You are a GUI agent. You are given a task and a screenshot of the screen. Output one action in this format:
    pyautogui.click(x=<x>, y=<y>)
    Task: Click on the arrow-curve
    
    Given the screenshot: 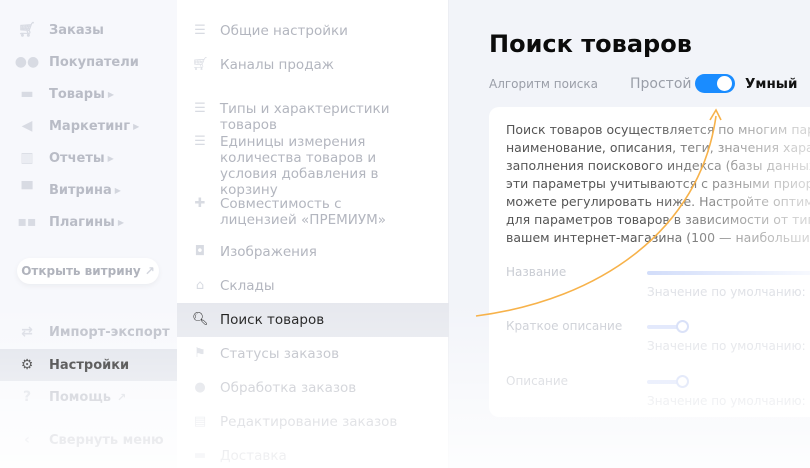 What is the action you would take?
    pyautogui.click(x=596, y=216)
    